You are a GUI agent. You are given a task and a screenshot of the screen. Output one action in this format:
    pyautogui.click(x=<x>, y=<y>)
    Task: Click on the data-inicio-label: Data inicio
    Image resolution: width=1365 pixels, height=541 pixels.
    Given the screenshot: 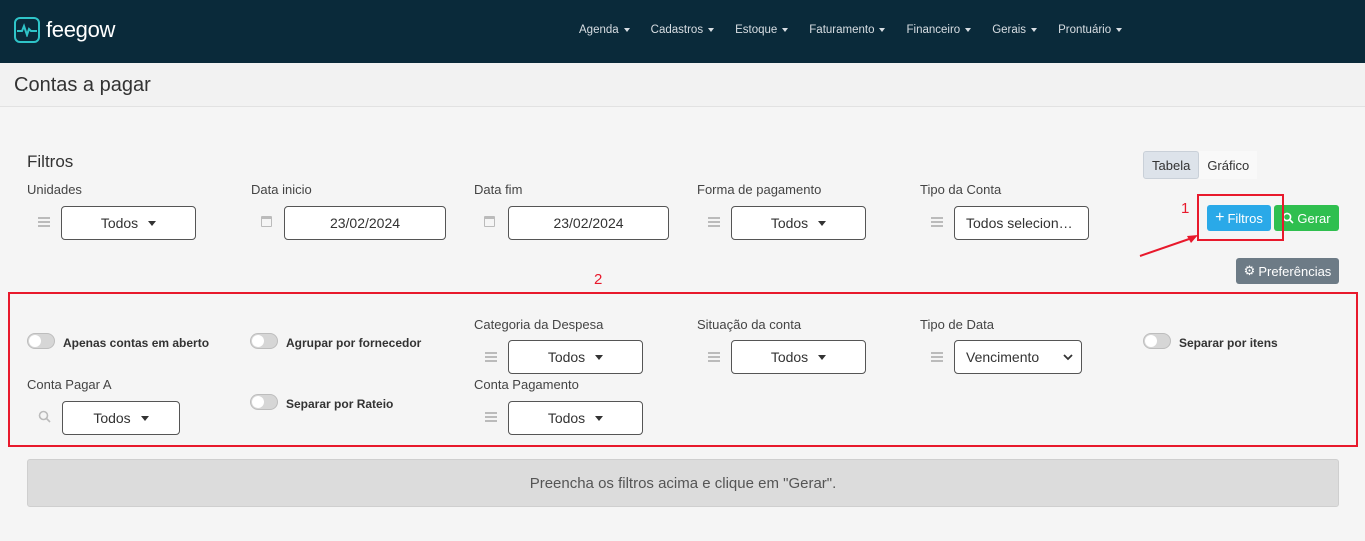 What is the action you would take?
    pyautogui.click(x=281, y=189)
    